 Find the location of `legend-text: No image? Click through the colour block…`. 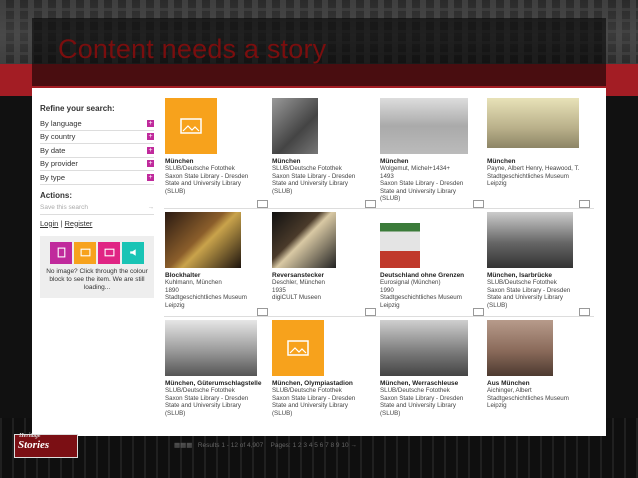

legend-text: No image? Click through the colour block… is located at coordinates (97, 279).